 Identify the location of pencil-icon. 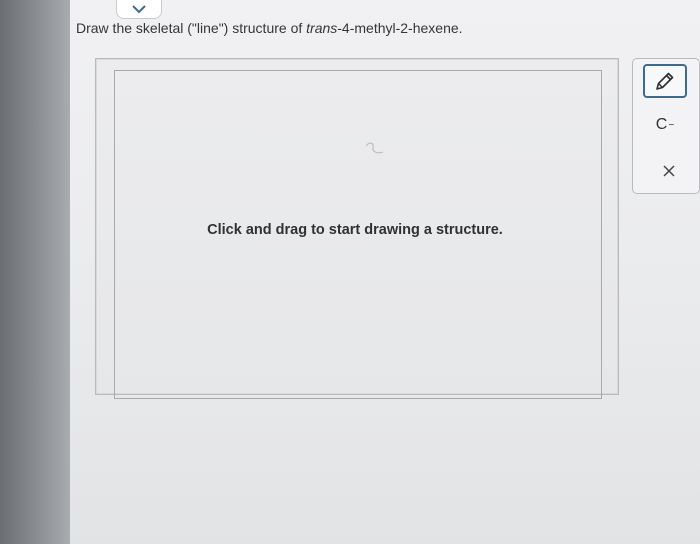
(665, 81).